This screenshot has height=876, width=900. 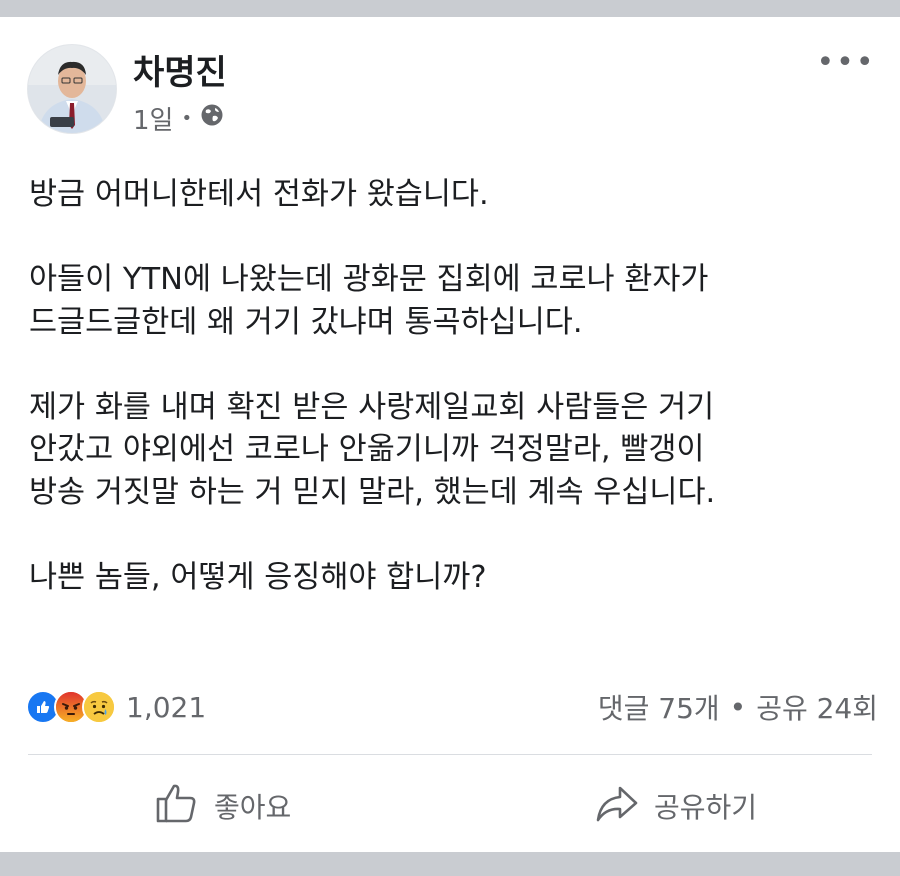 I want to click on comment-count: 댓글 75개, so click(x=659, y=707).